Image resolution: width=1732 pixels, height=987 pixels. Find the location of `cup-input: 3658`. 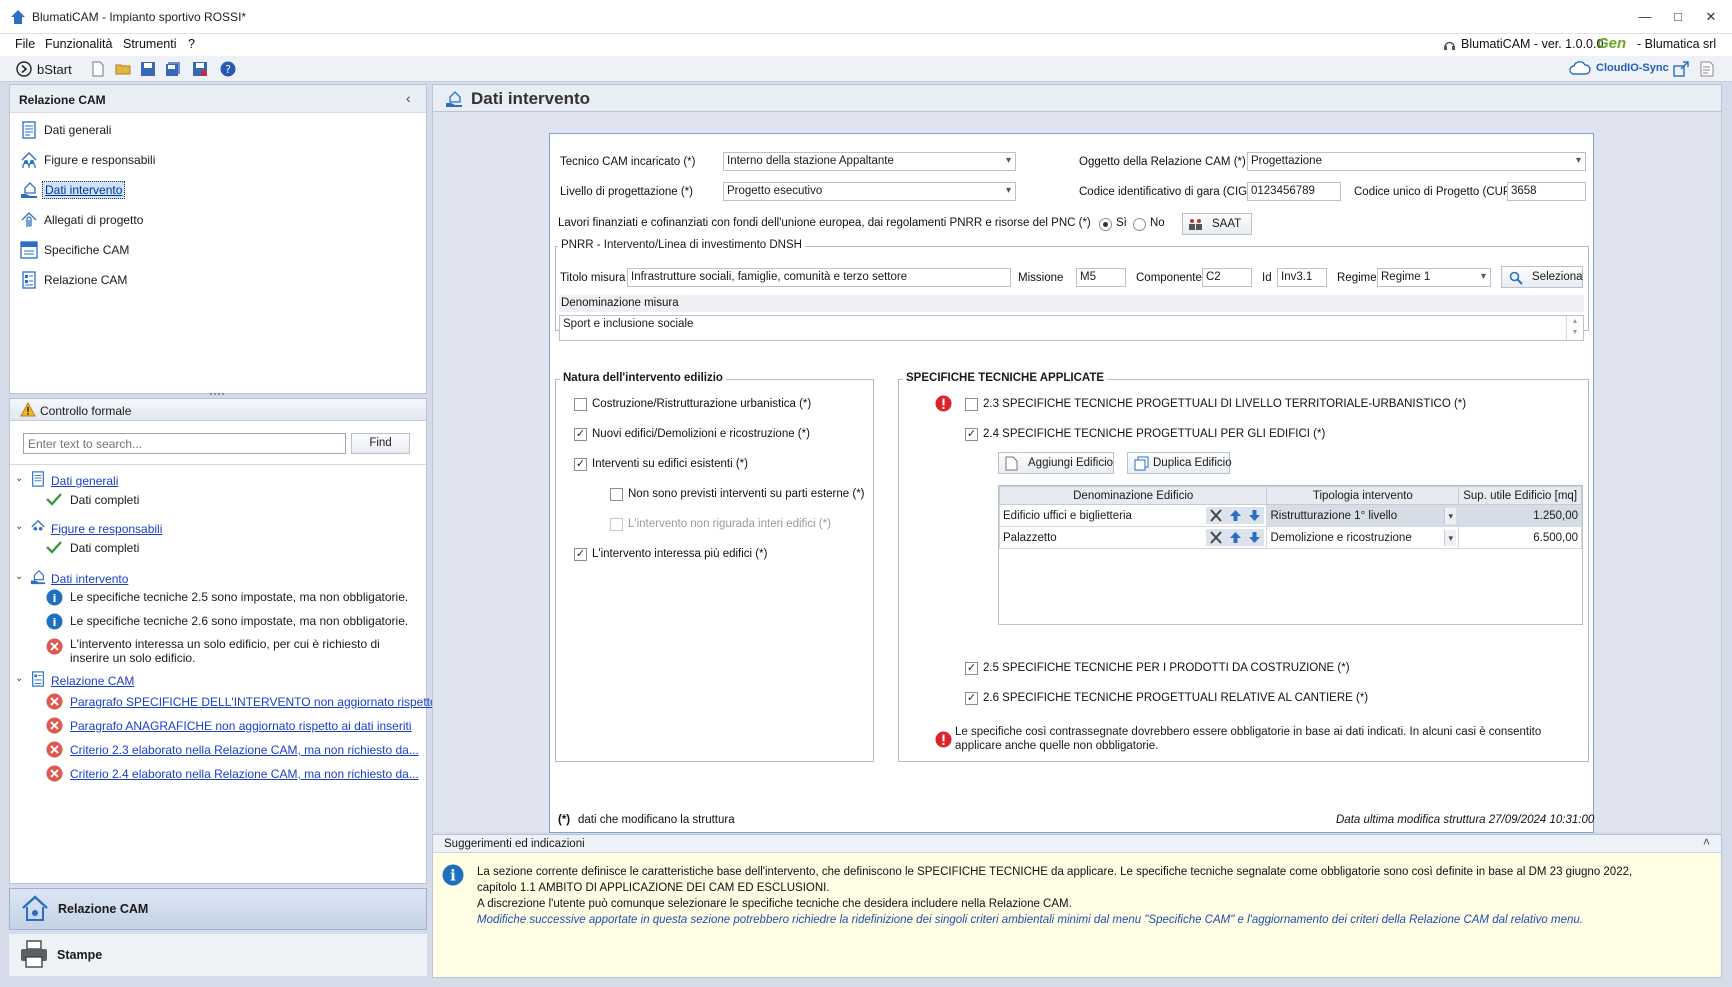

cup-input: 3658 is located at coordinates (1546, 191).